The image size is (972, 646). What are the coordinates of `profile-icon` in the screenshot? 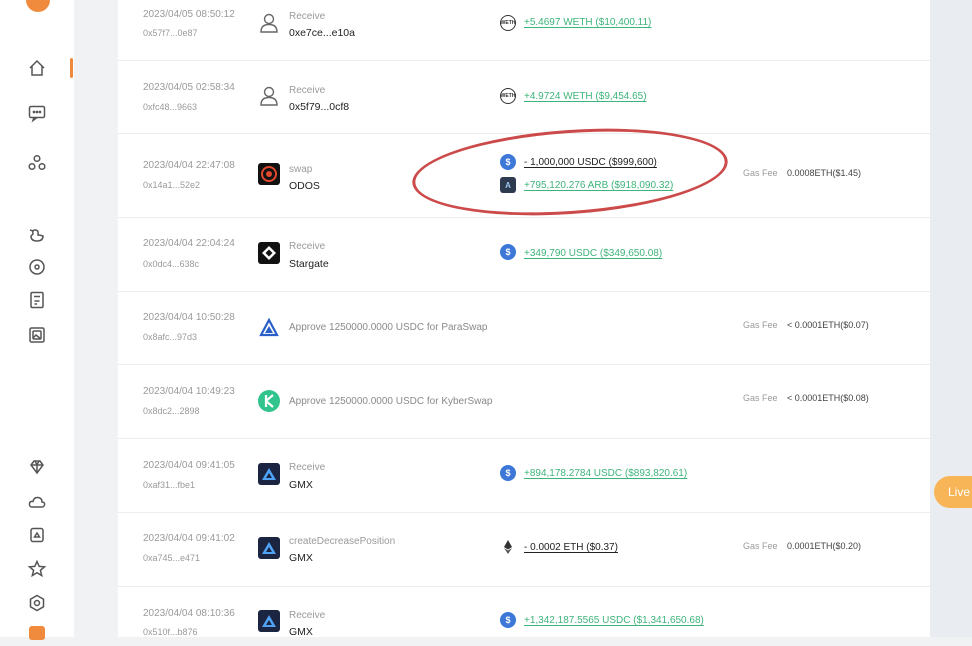 It's located at (37, 633).